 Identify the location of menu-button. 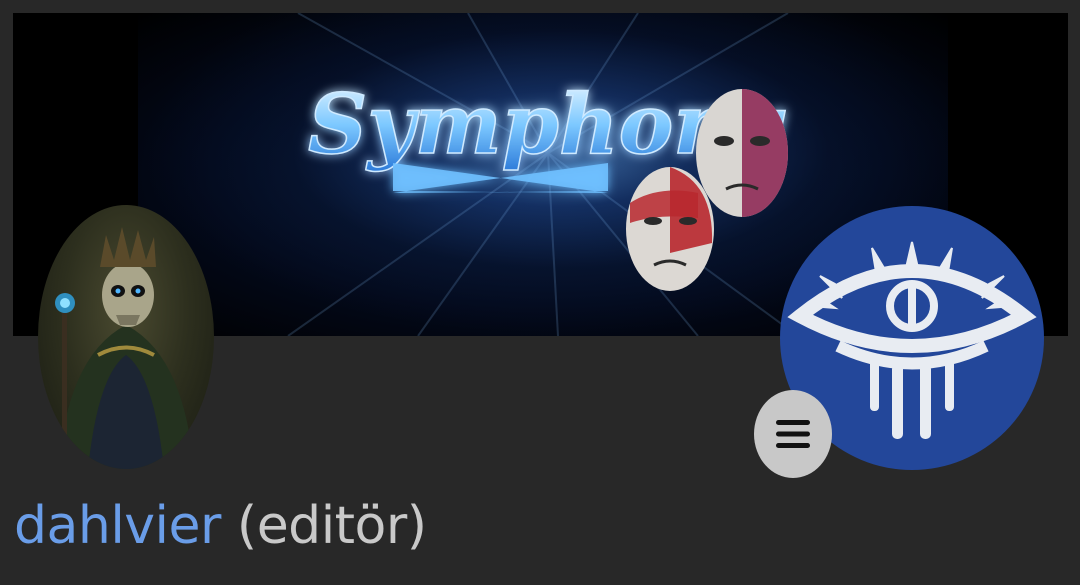
(793, 434).